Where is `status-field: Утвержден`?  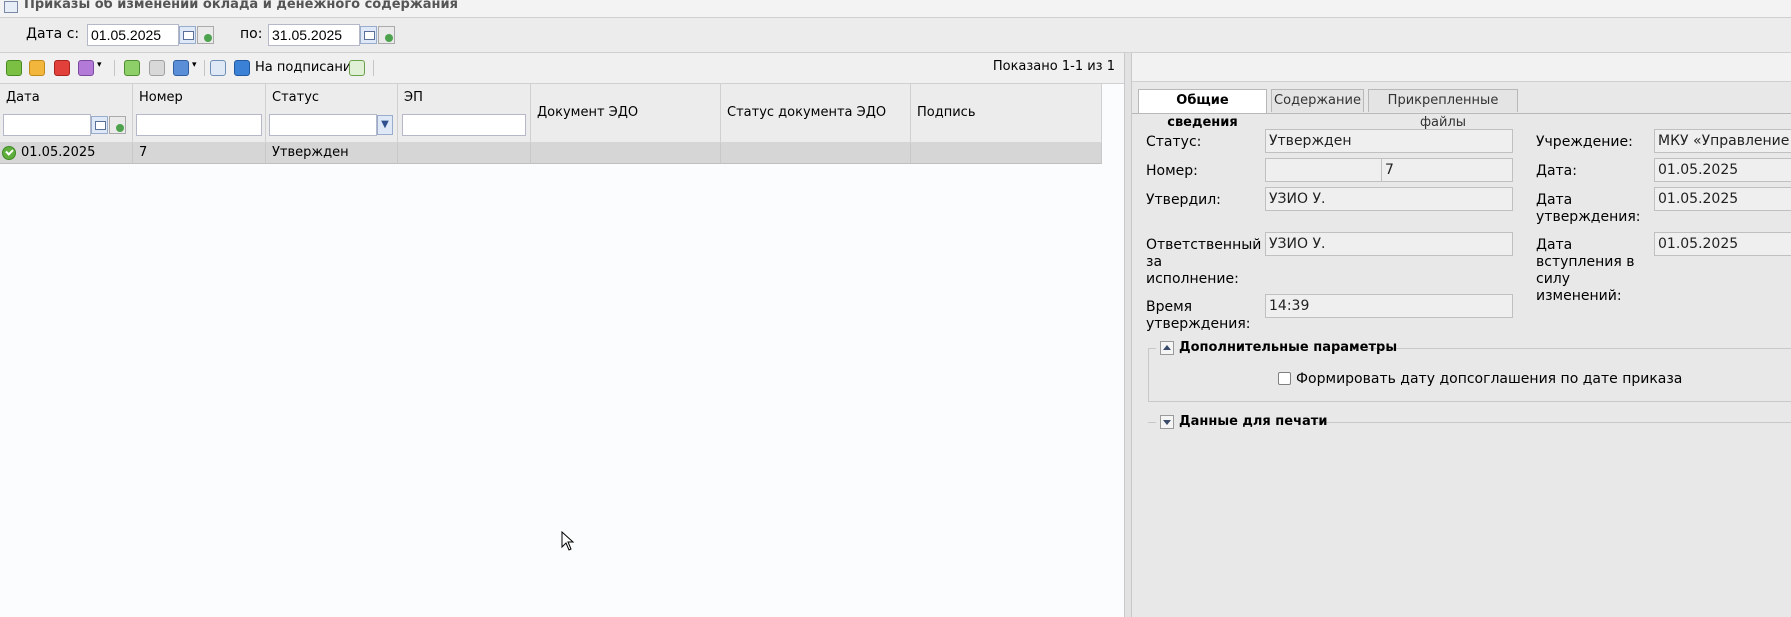
status-field: Утвержден is located at coordinates (1389, 141).